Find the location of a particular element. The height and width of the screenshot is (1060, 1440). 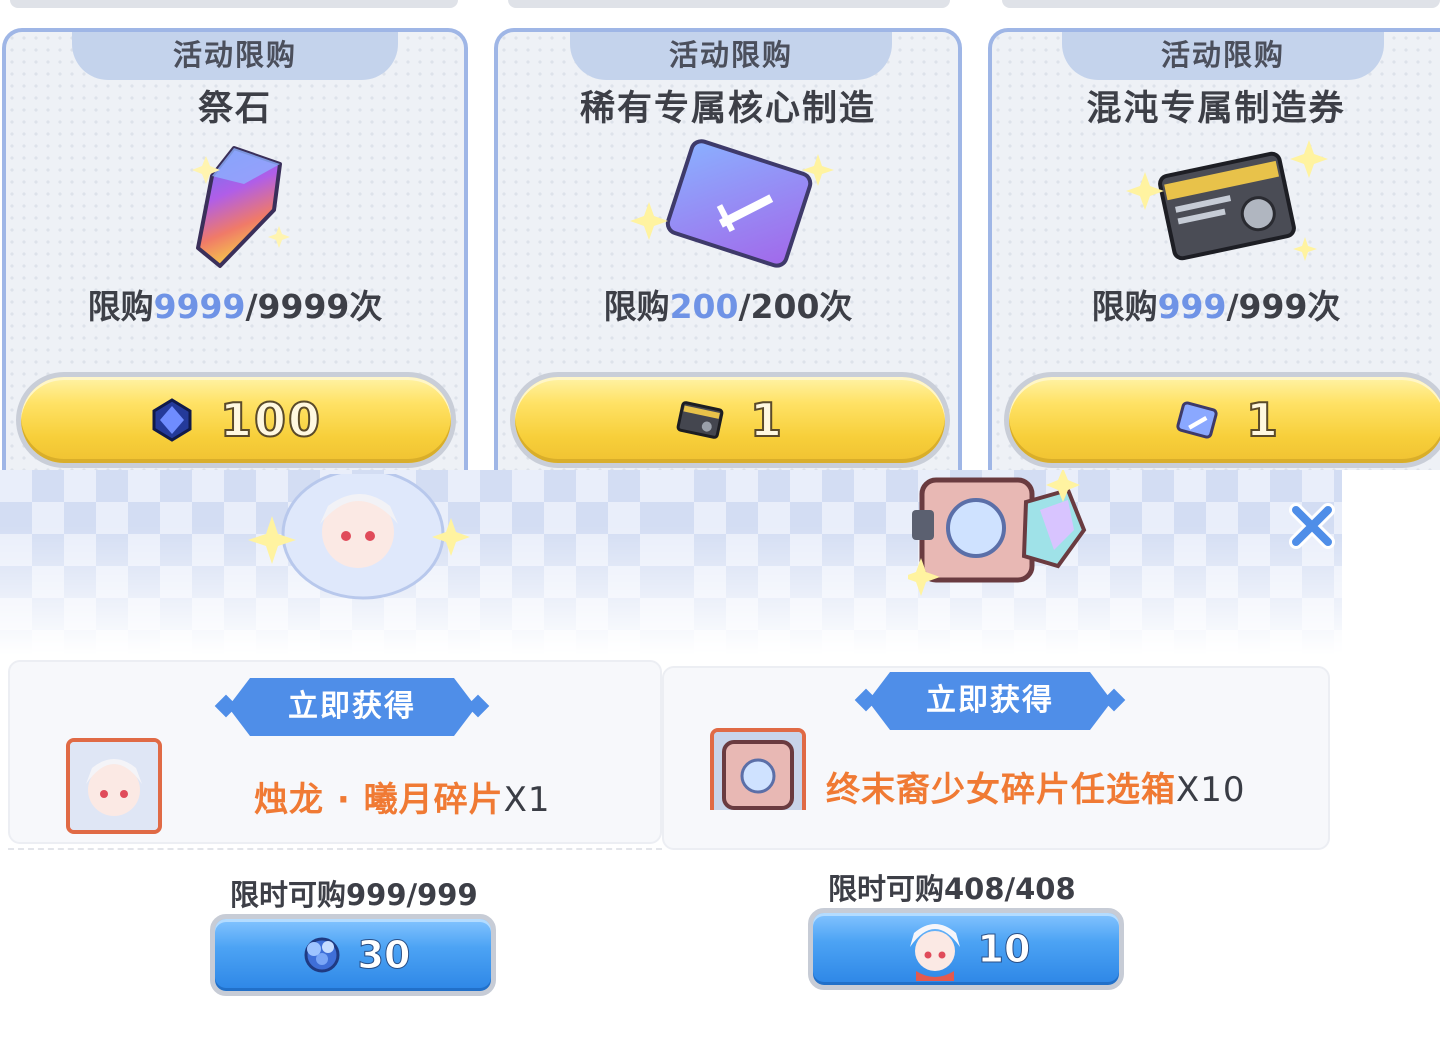

reward-name: 烛龙 · 曦月碎片X1 is located at coordinates (402, 800).